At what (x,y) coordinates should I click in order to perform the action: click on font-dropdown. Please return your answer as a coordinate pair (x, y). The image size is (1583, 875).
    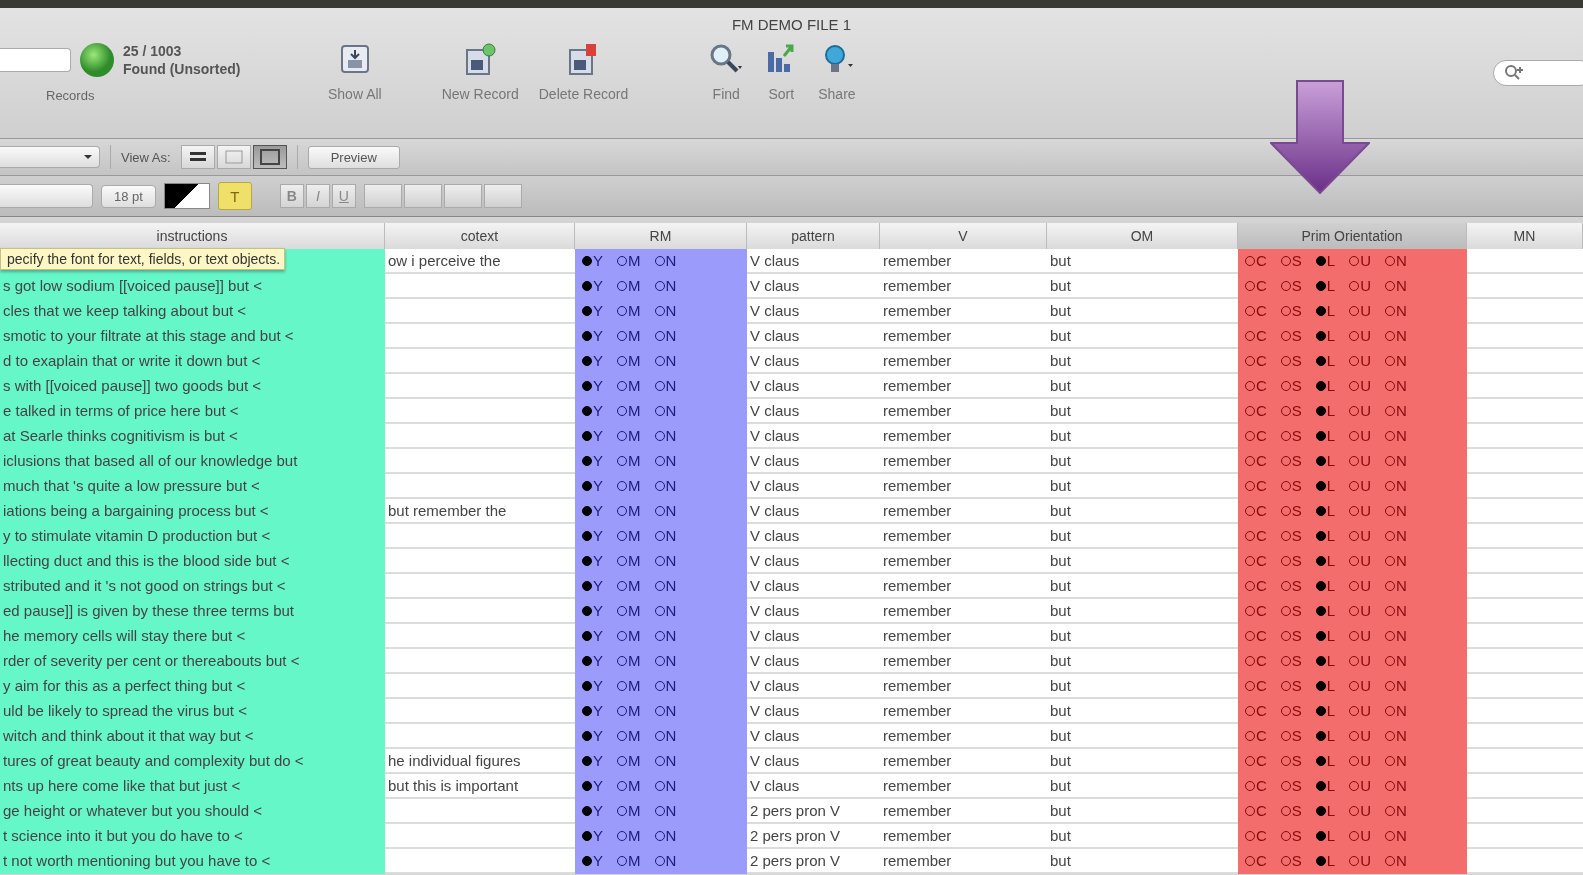
    Looking at the image, I should click on (46, 196).